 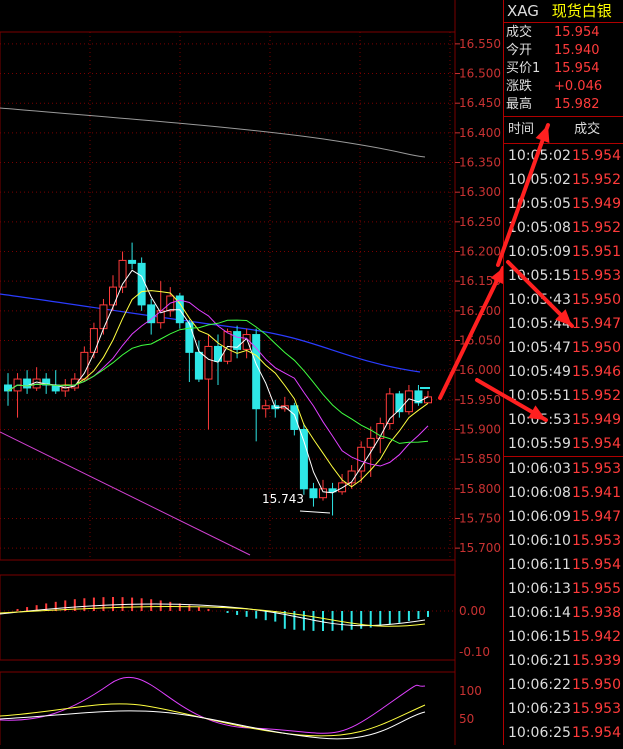 What do you see at coordinates (563, 517) in the screenshot?
I see `trade-row: 10:06:0915.947` at bounding box center [563, 517].